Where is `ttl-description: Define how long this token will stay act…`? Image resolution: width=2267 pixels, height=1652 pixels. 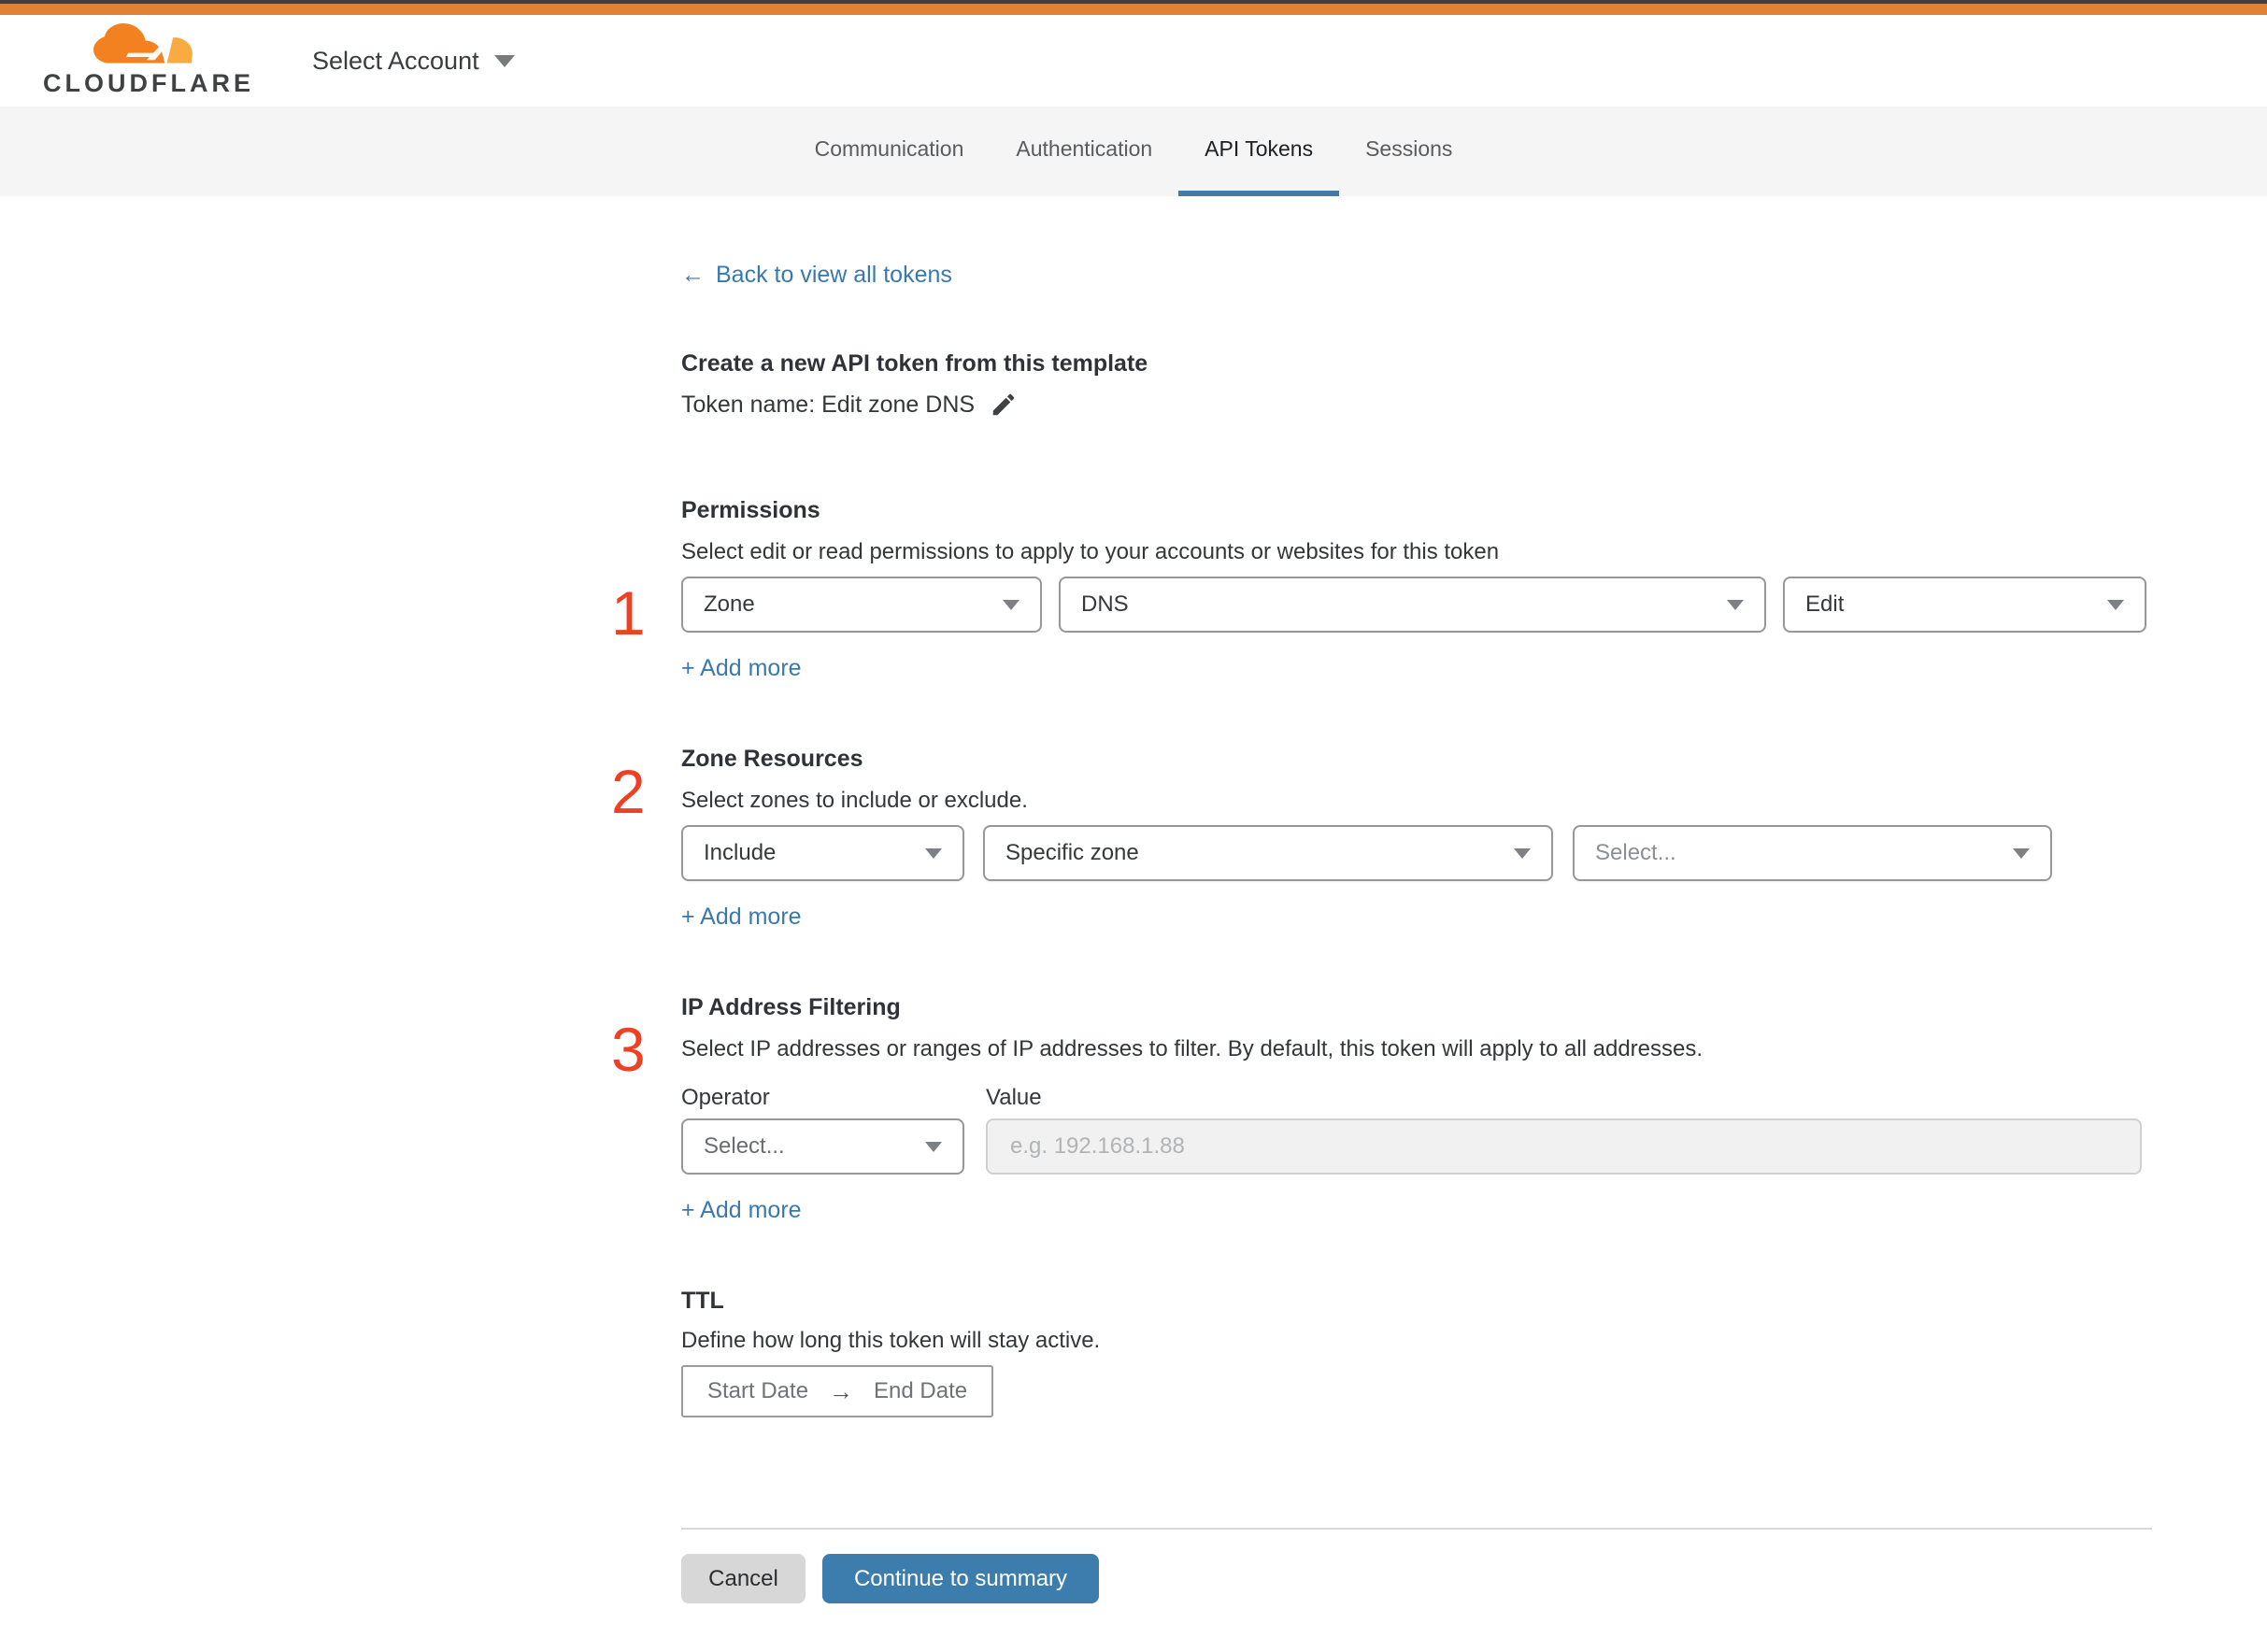
ttl-description: Define how long this token will stay act… is located at coordinates (891, 1340).